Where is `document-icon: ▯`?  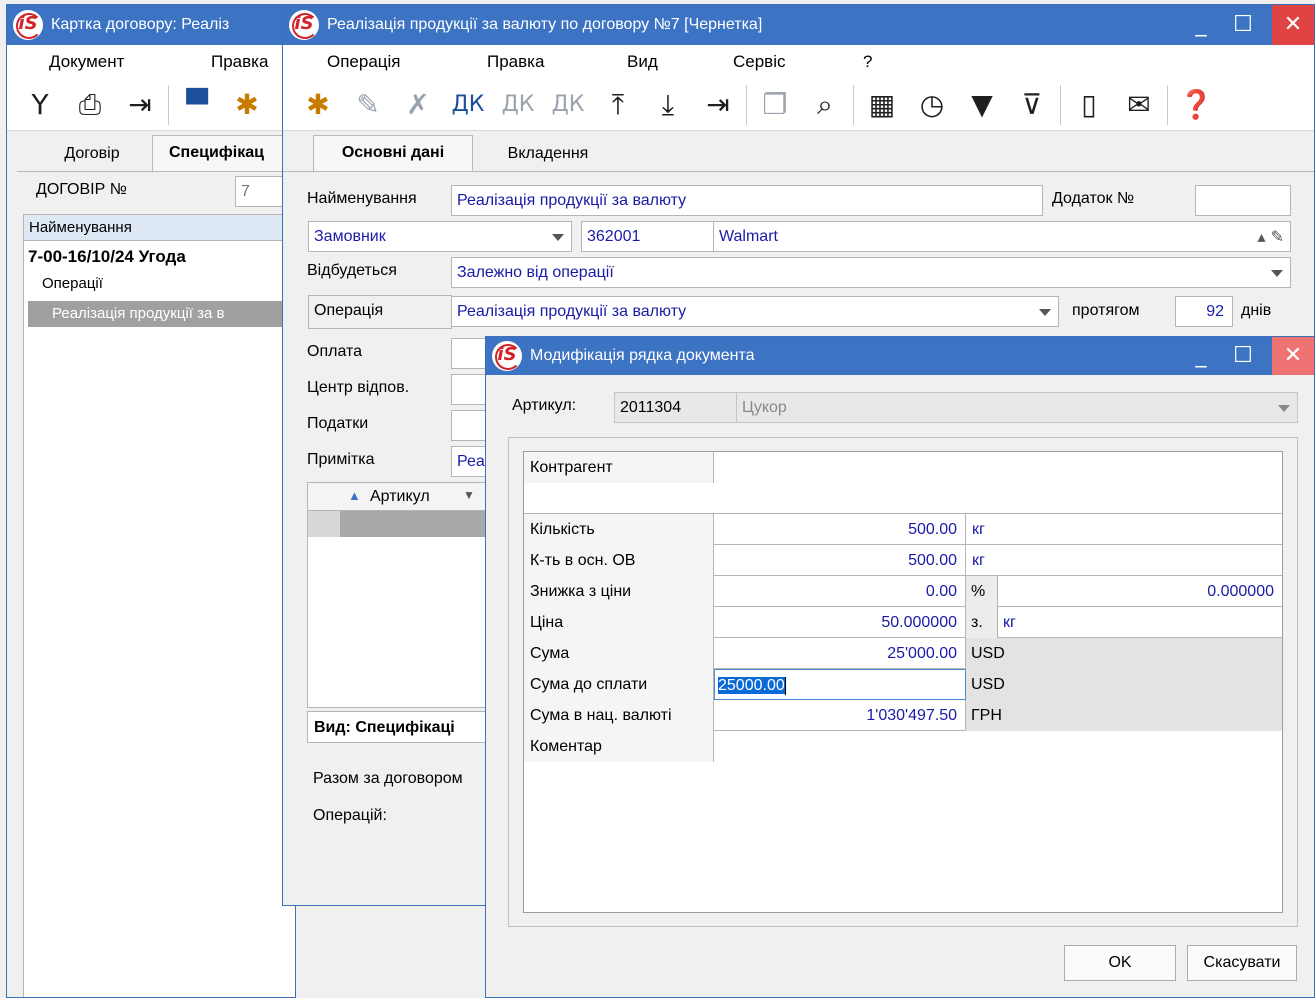
document-icon: ▯ is located at coordinates (1089, 105).